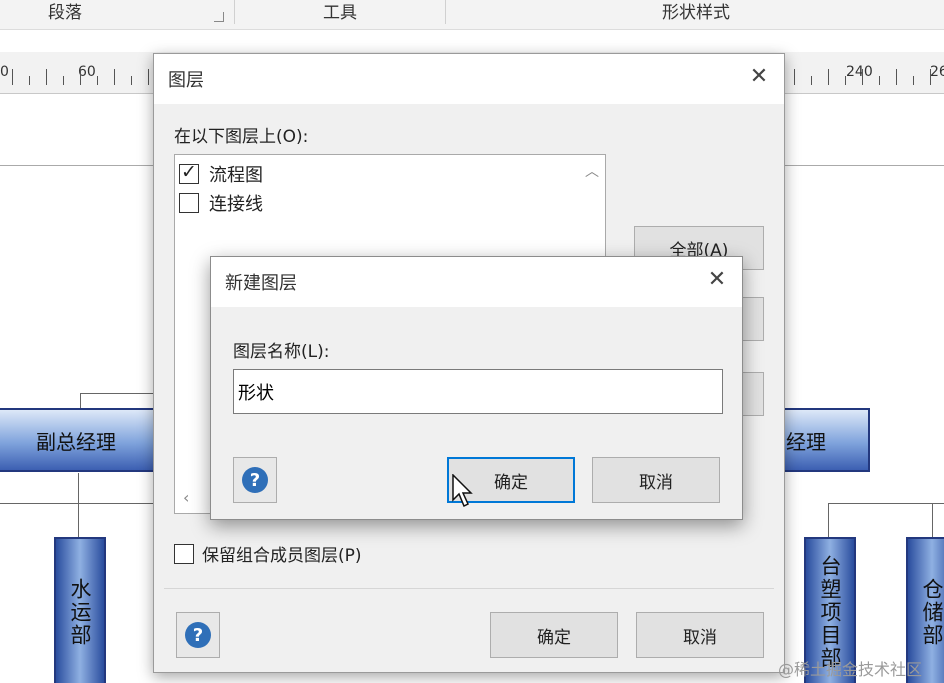 The width and height of the screenshot is (944, 683). What do you see at coordinates (696, 13) in the screenshot?
I see `ribbon-group-shape-style: 形状样式` at bounding box center [696, 13].